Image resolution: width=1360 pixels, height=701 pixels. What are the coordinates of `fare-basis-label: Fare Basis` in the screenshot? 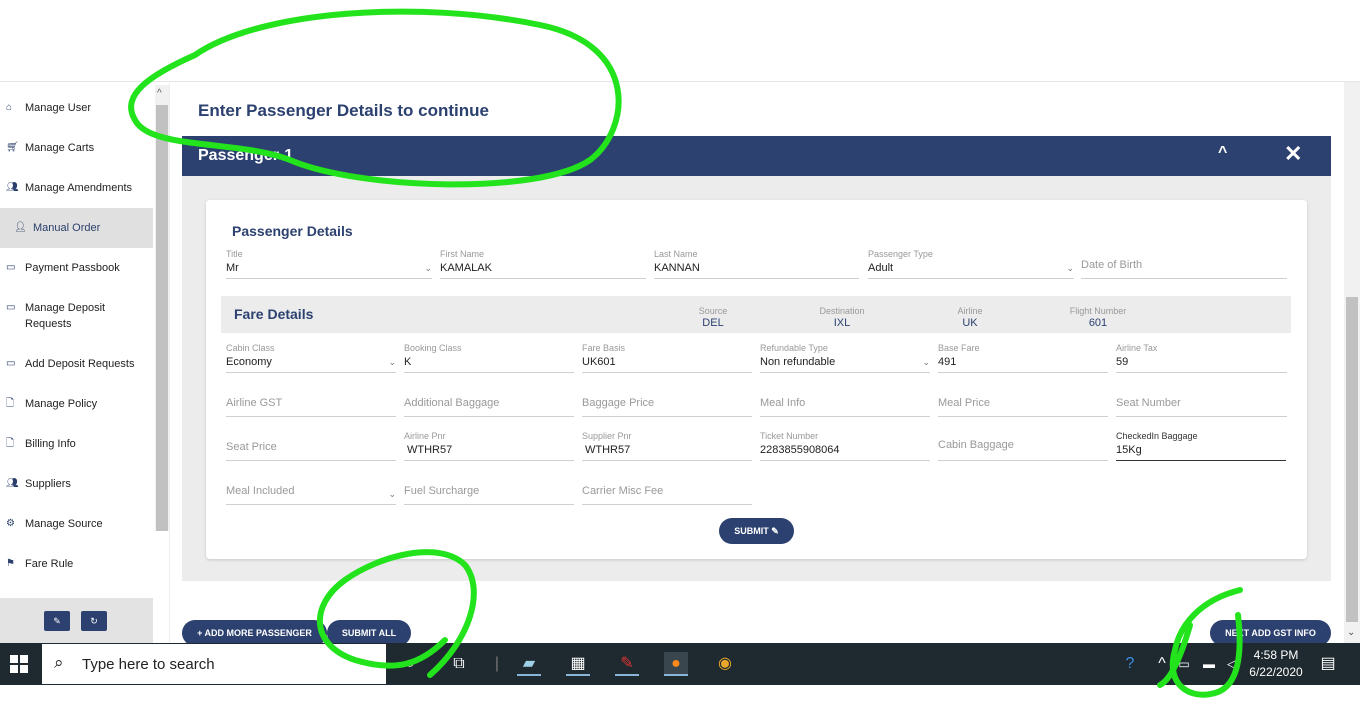 It's located at (604, 348).